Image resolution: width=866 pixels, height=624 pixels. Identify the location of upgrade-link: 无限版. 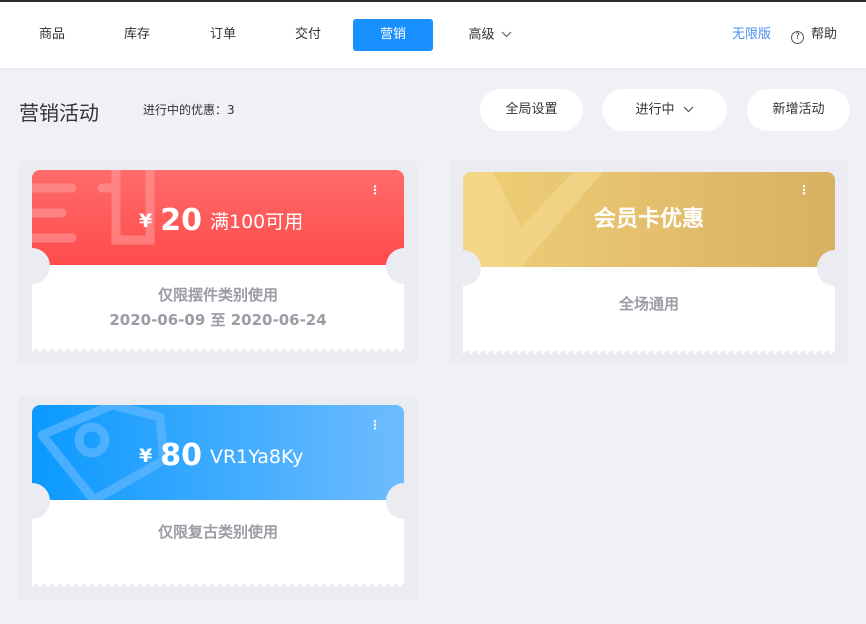
(751, 35).